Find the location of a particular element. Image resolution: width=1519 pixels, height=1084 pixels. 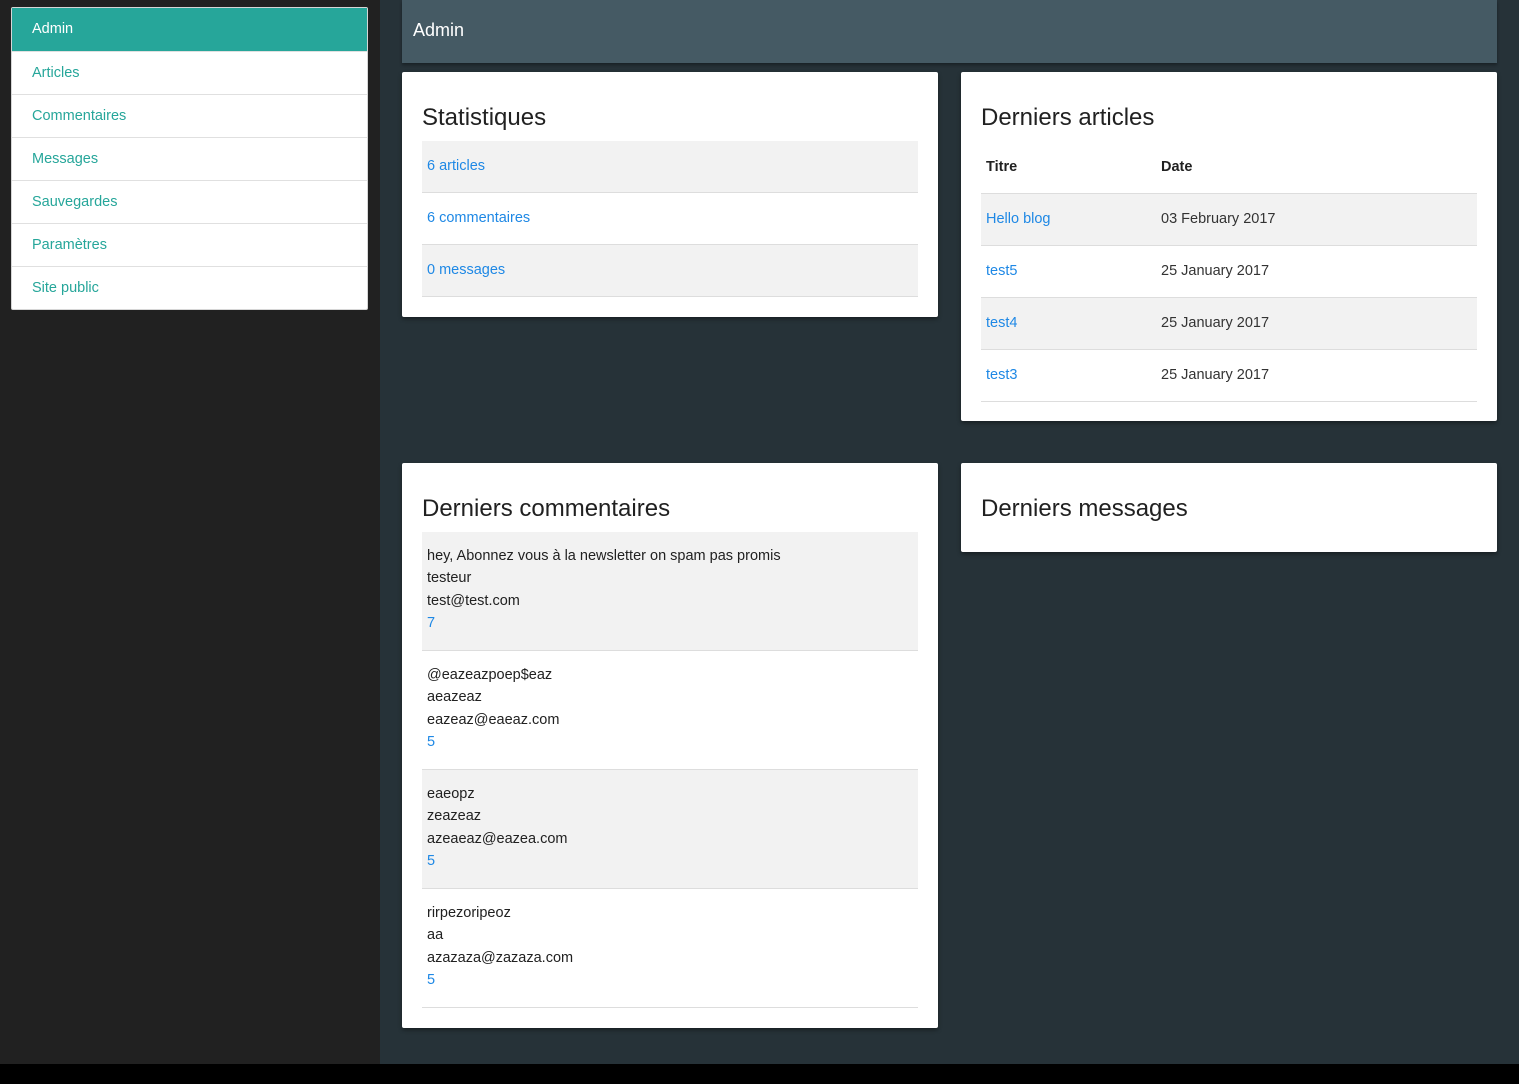

comment-email: azeaeaz@eazea.com is located at coordinates (497, 838).